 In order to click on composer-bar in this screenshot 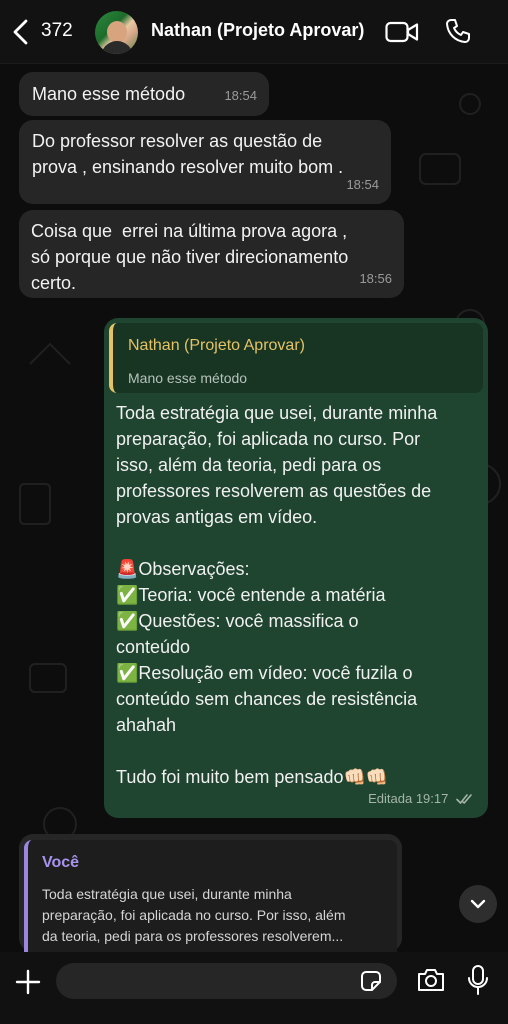, I will do `click(254, 988)`.